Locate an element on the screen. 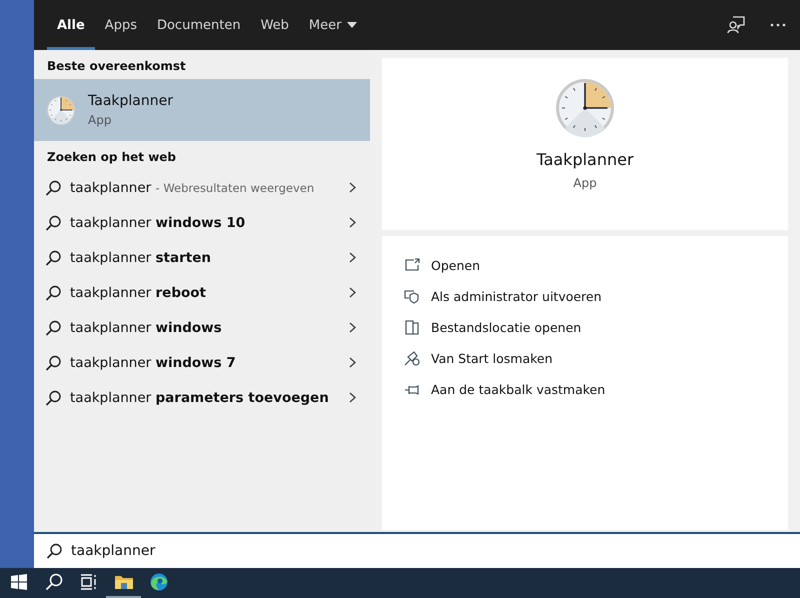 This screenshot has width=800, height=598. suggestion-text: taakplanner is located at coordinates (111, 188).